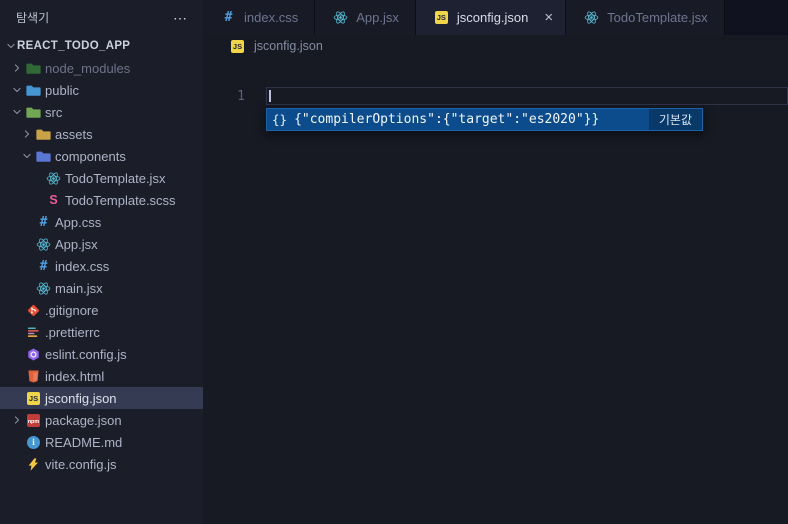  I want to click on tree-item-jsconfig-json: JS jsconfig.json, so click(101, 398).